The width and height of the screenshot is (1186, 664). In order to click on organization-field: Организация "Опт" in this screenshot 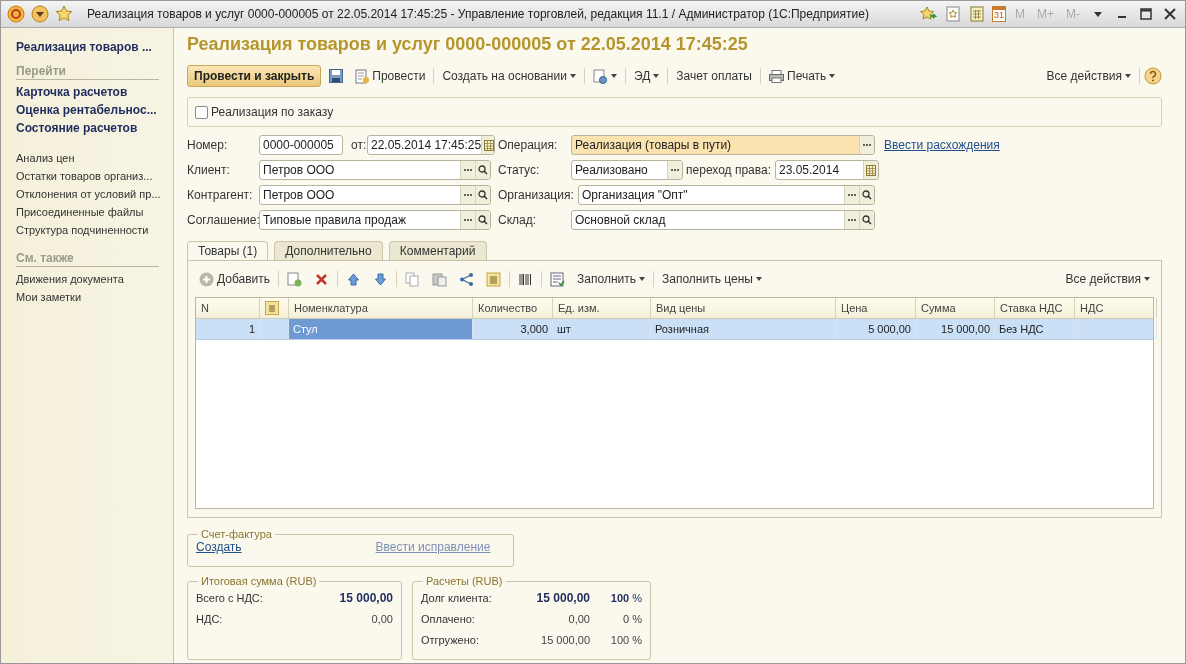, I will do `click(726, 195)`.